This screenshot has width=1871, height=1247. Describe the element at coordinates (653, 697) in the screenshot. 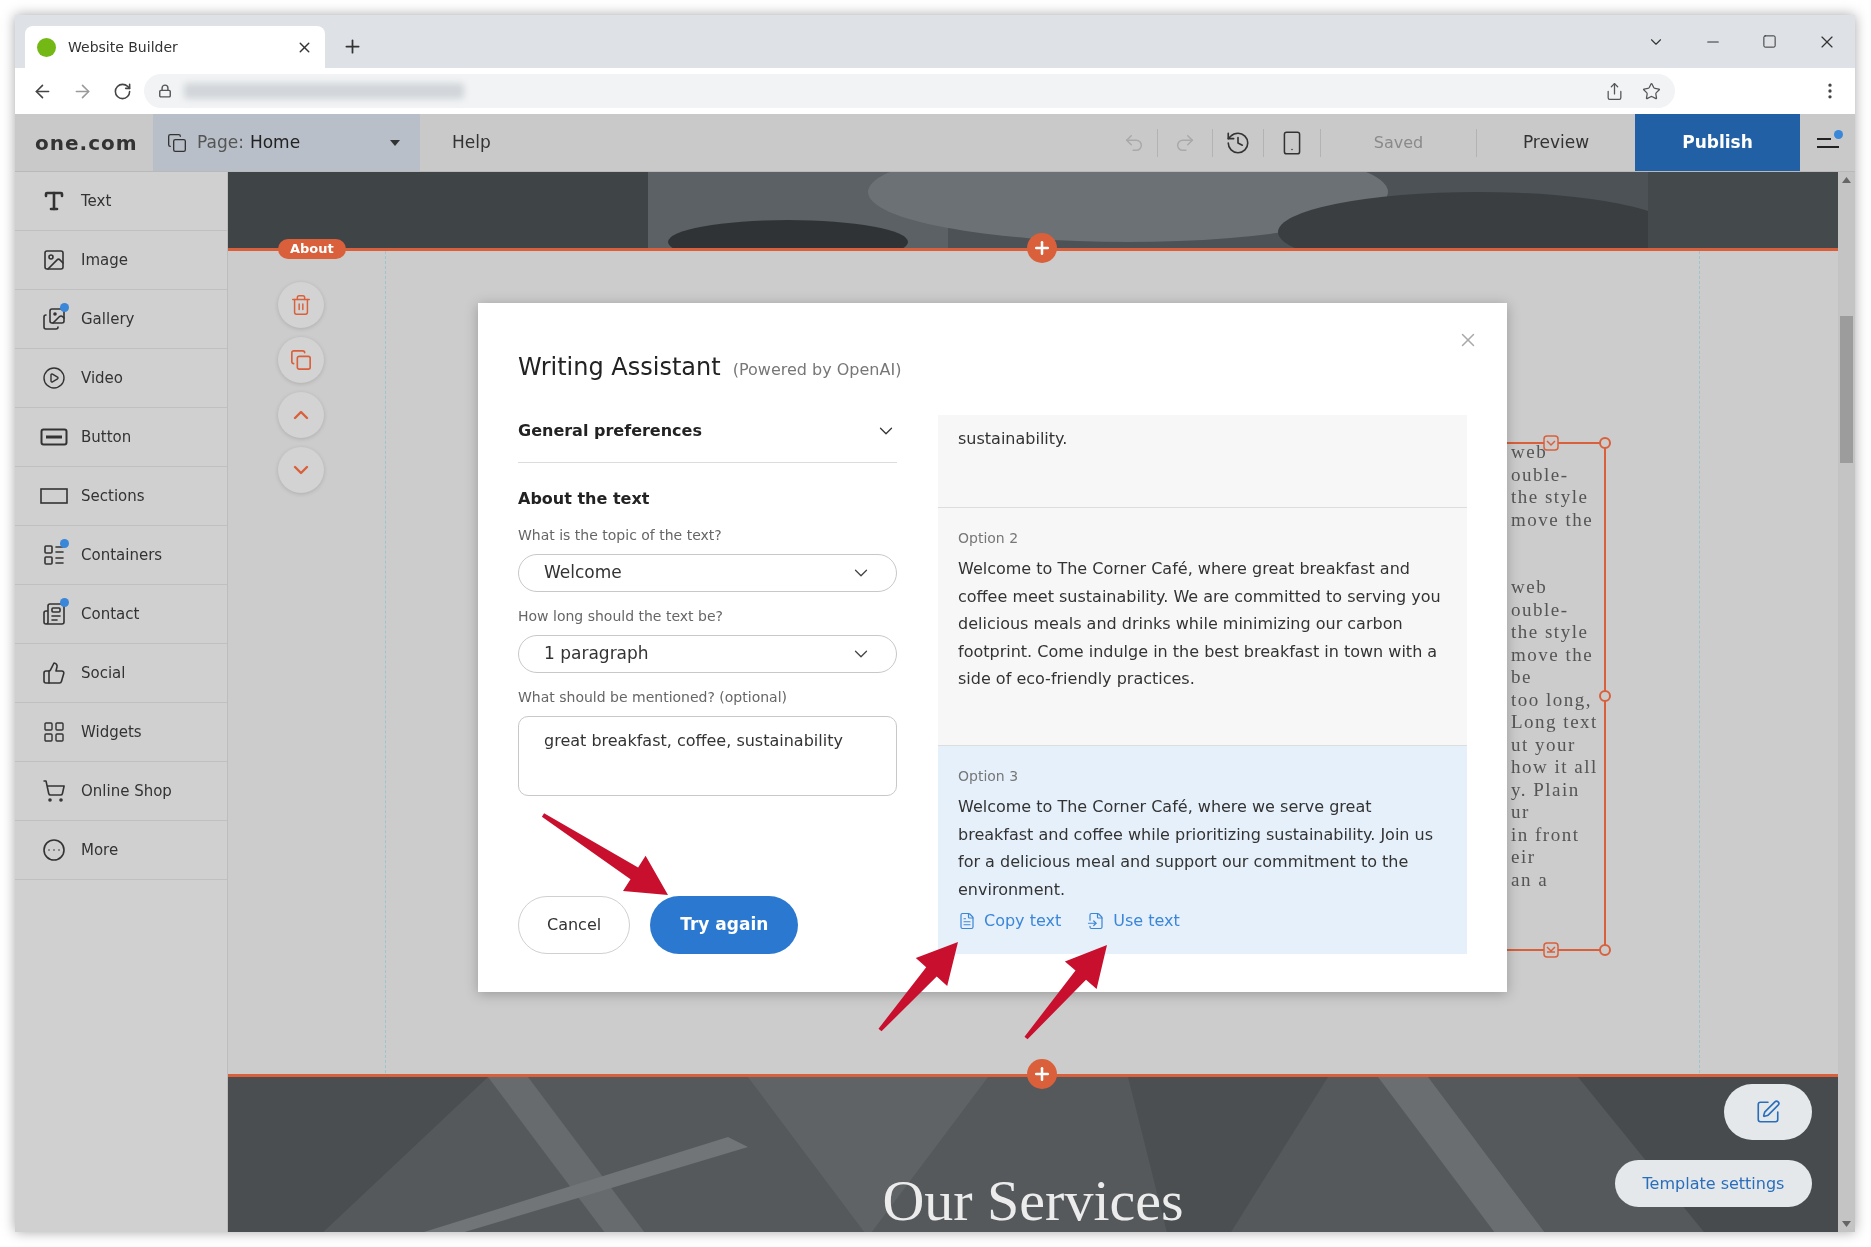

I see `field-label: What should be mentioned? (optional)` at that location.